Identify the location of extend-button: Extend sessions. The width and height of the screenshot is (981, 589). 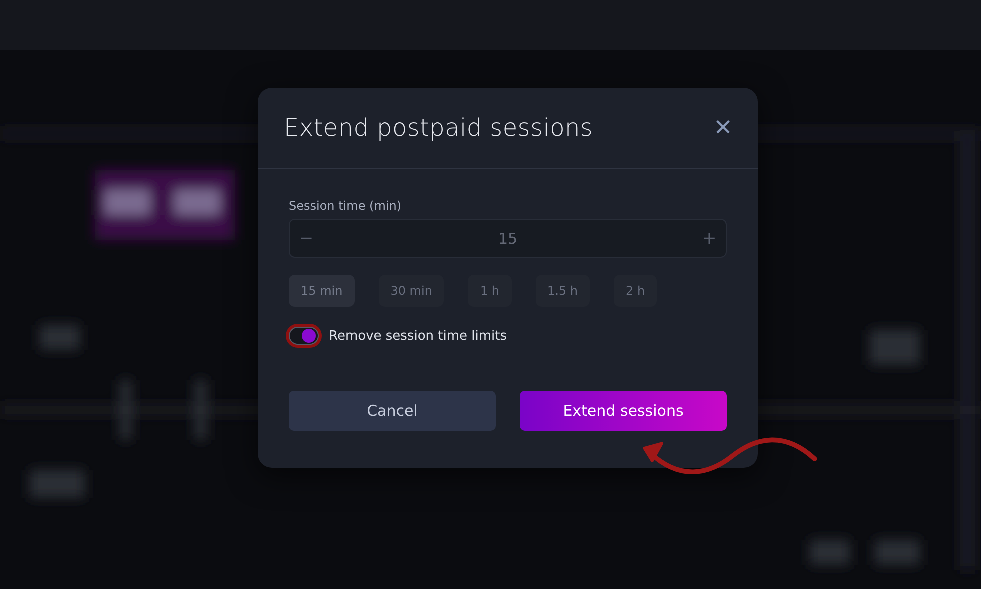
(623, 411).